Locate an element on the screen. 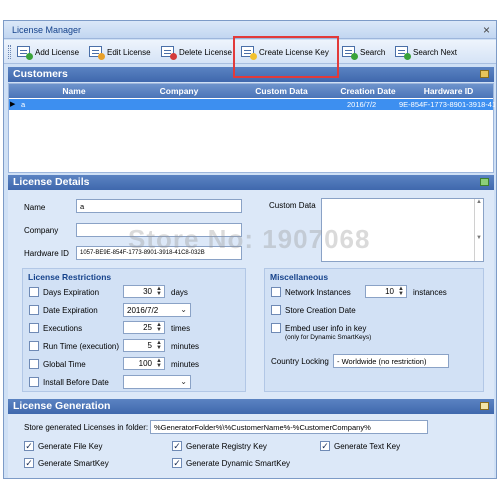 This screenshot has width=500, height=500. days-expiration-value: 30 is located at coordinates (147, 291).